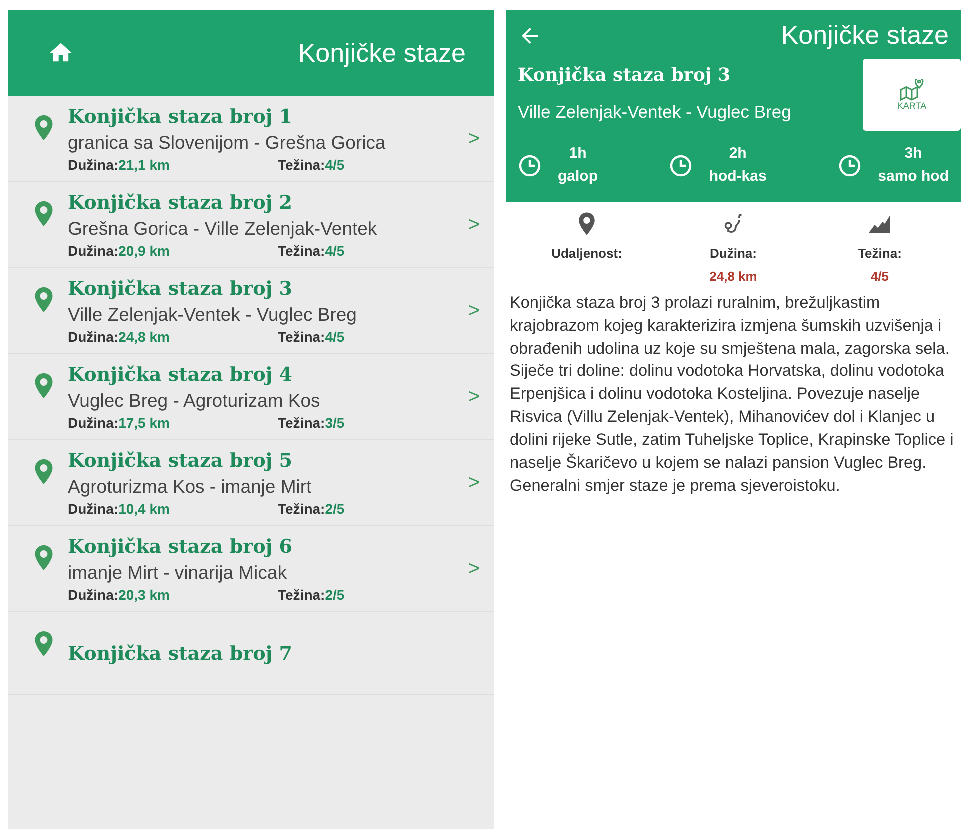 The image size is (969, 829). I want to click on trail-length: Dužina:21,1 km, so click(119, 165).